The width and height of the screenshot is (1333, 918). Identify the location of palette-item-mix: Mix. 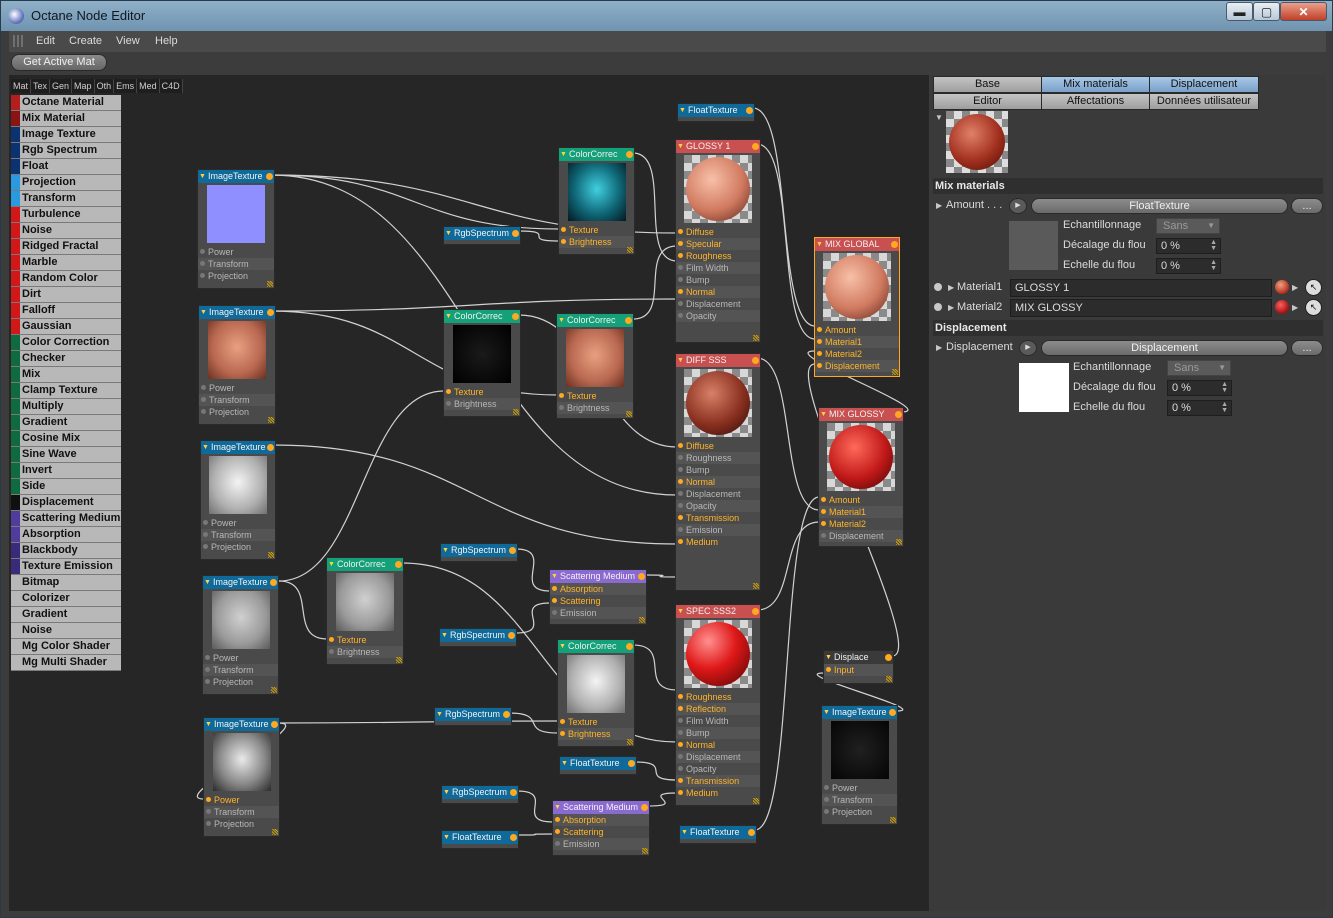
(66, 375).